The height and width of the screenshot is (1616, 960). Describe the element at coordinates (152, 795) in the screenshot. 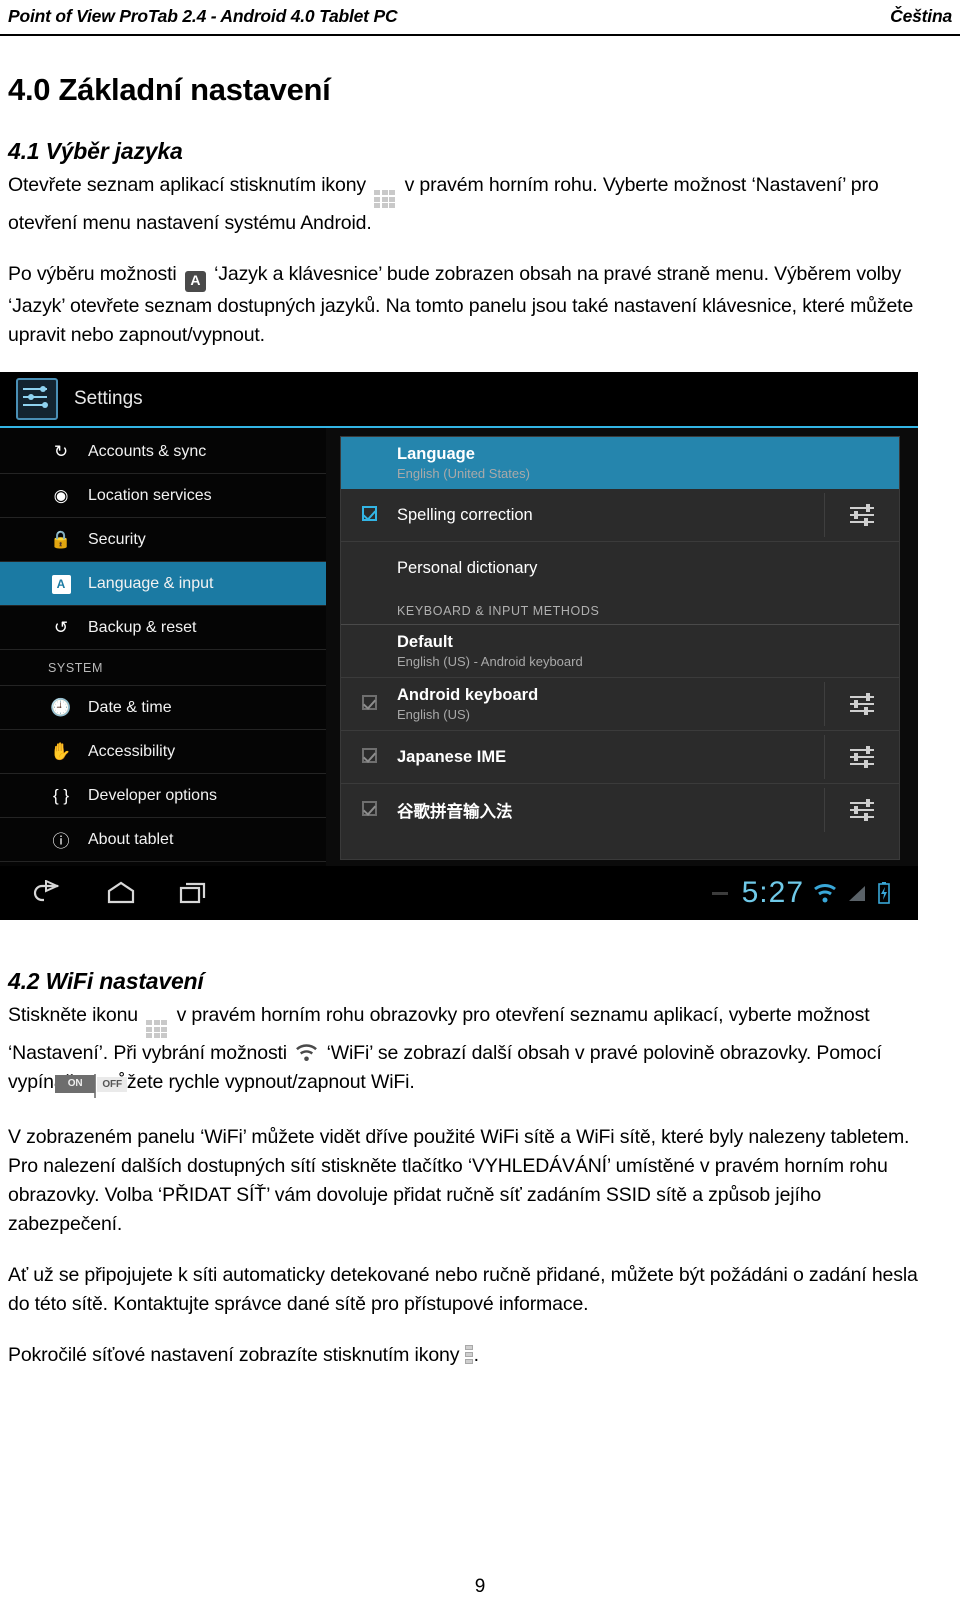

I see `sidebar-item-label: Developer options` at that location.